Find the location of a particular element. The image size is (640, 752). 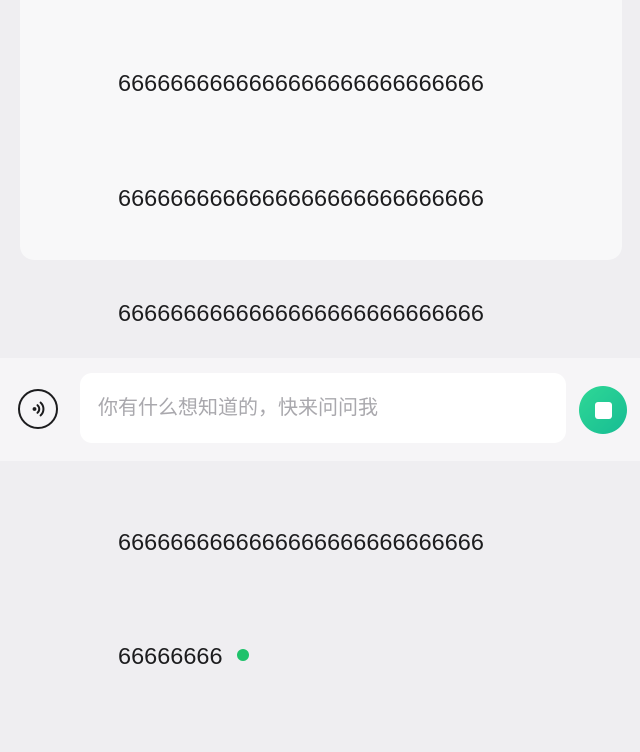

message-line-last: 66666666 is located at coordinates (358, 656).